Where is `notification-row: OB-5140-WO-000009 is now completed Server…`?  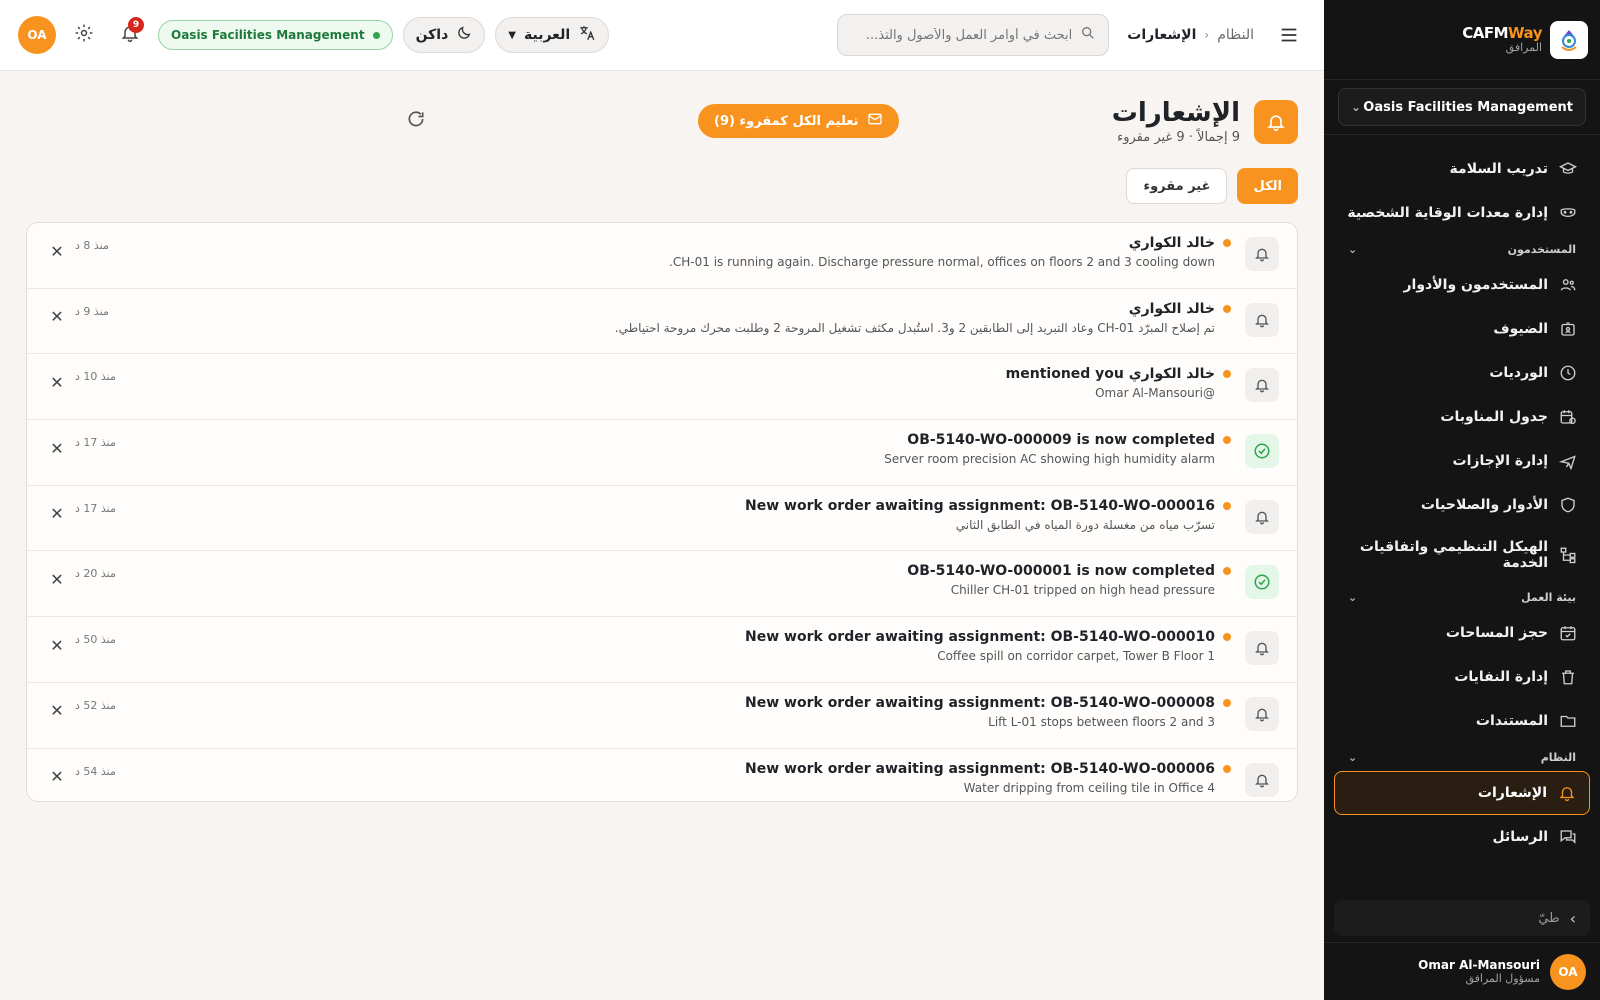 notification-row: OB-5140-WO-000009 is now completed Server… is located at coordinates (662, 453).